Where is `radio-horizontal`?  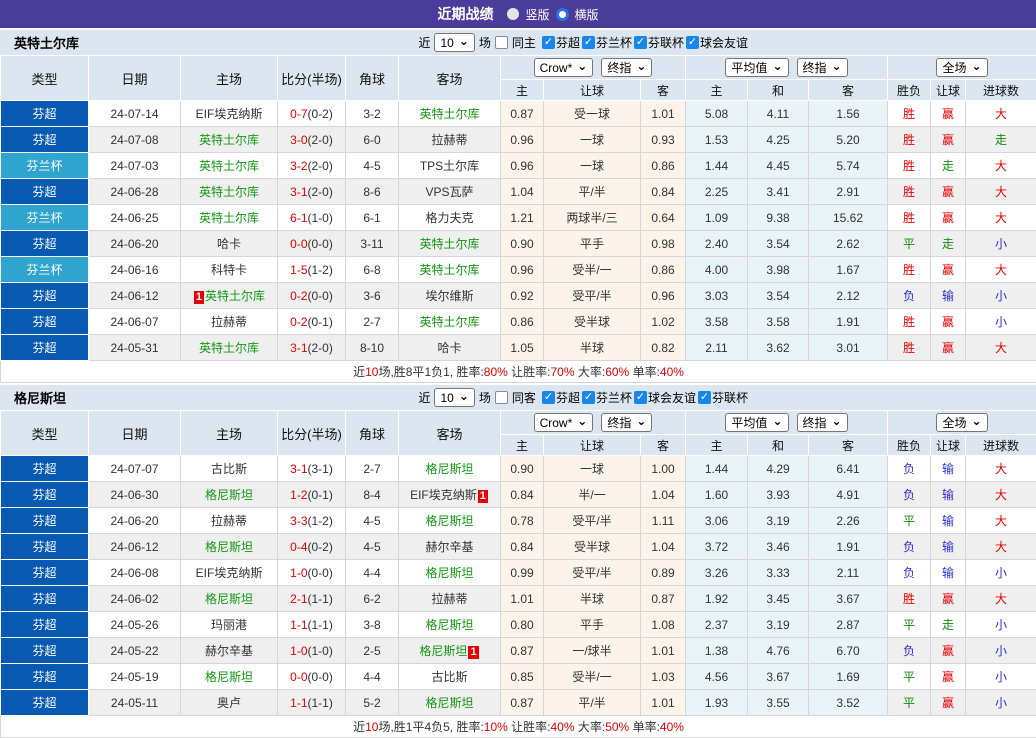
radio-horizontal is located at coordinates (562, 14).